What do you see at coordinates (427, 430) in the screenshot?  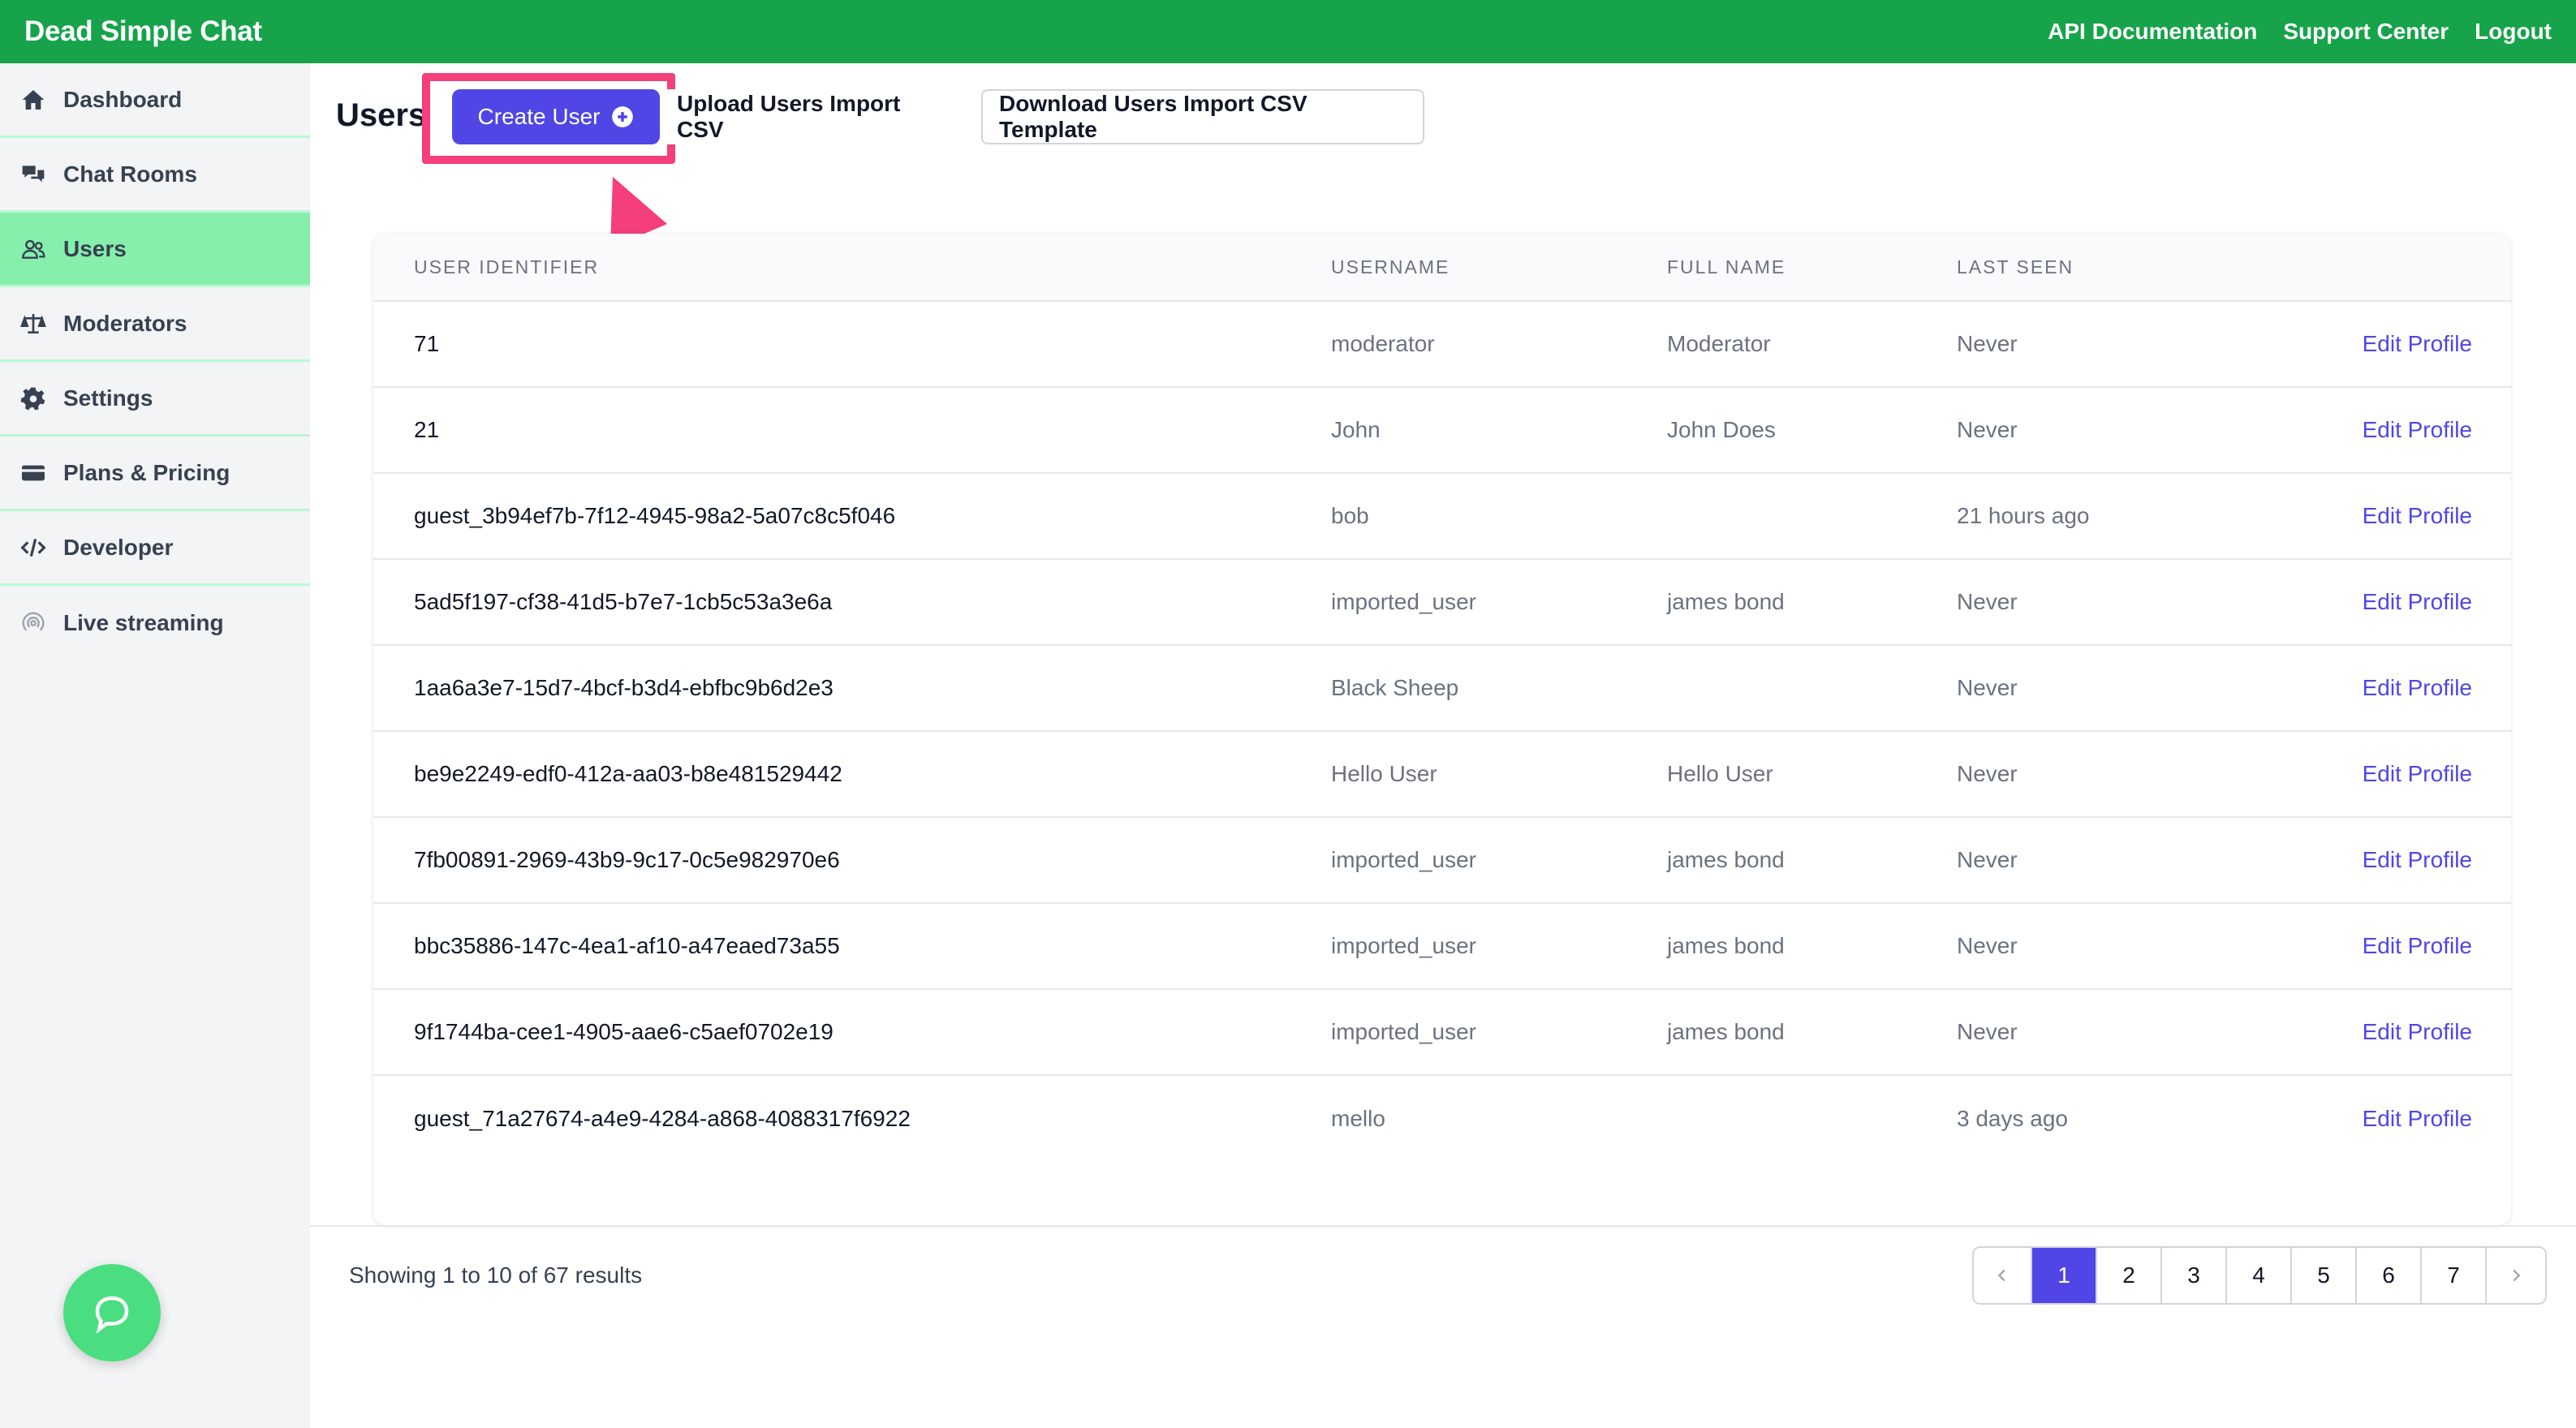 I see `cell-user-identifier: 21` at bounding box center [427, 430].